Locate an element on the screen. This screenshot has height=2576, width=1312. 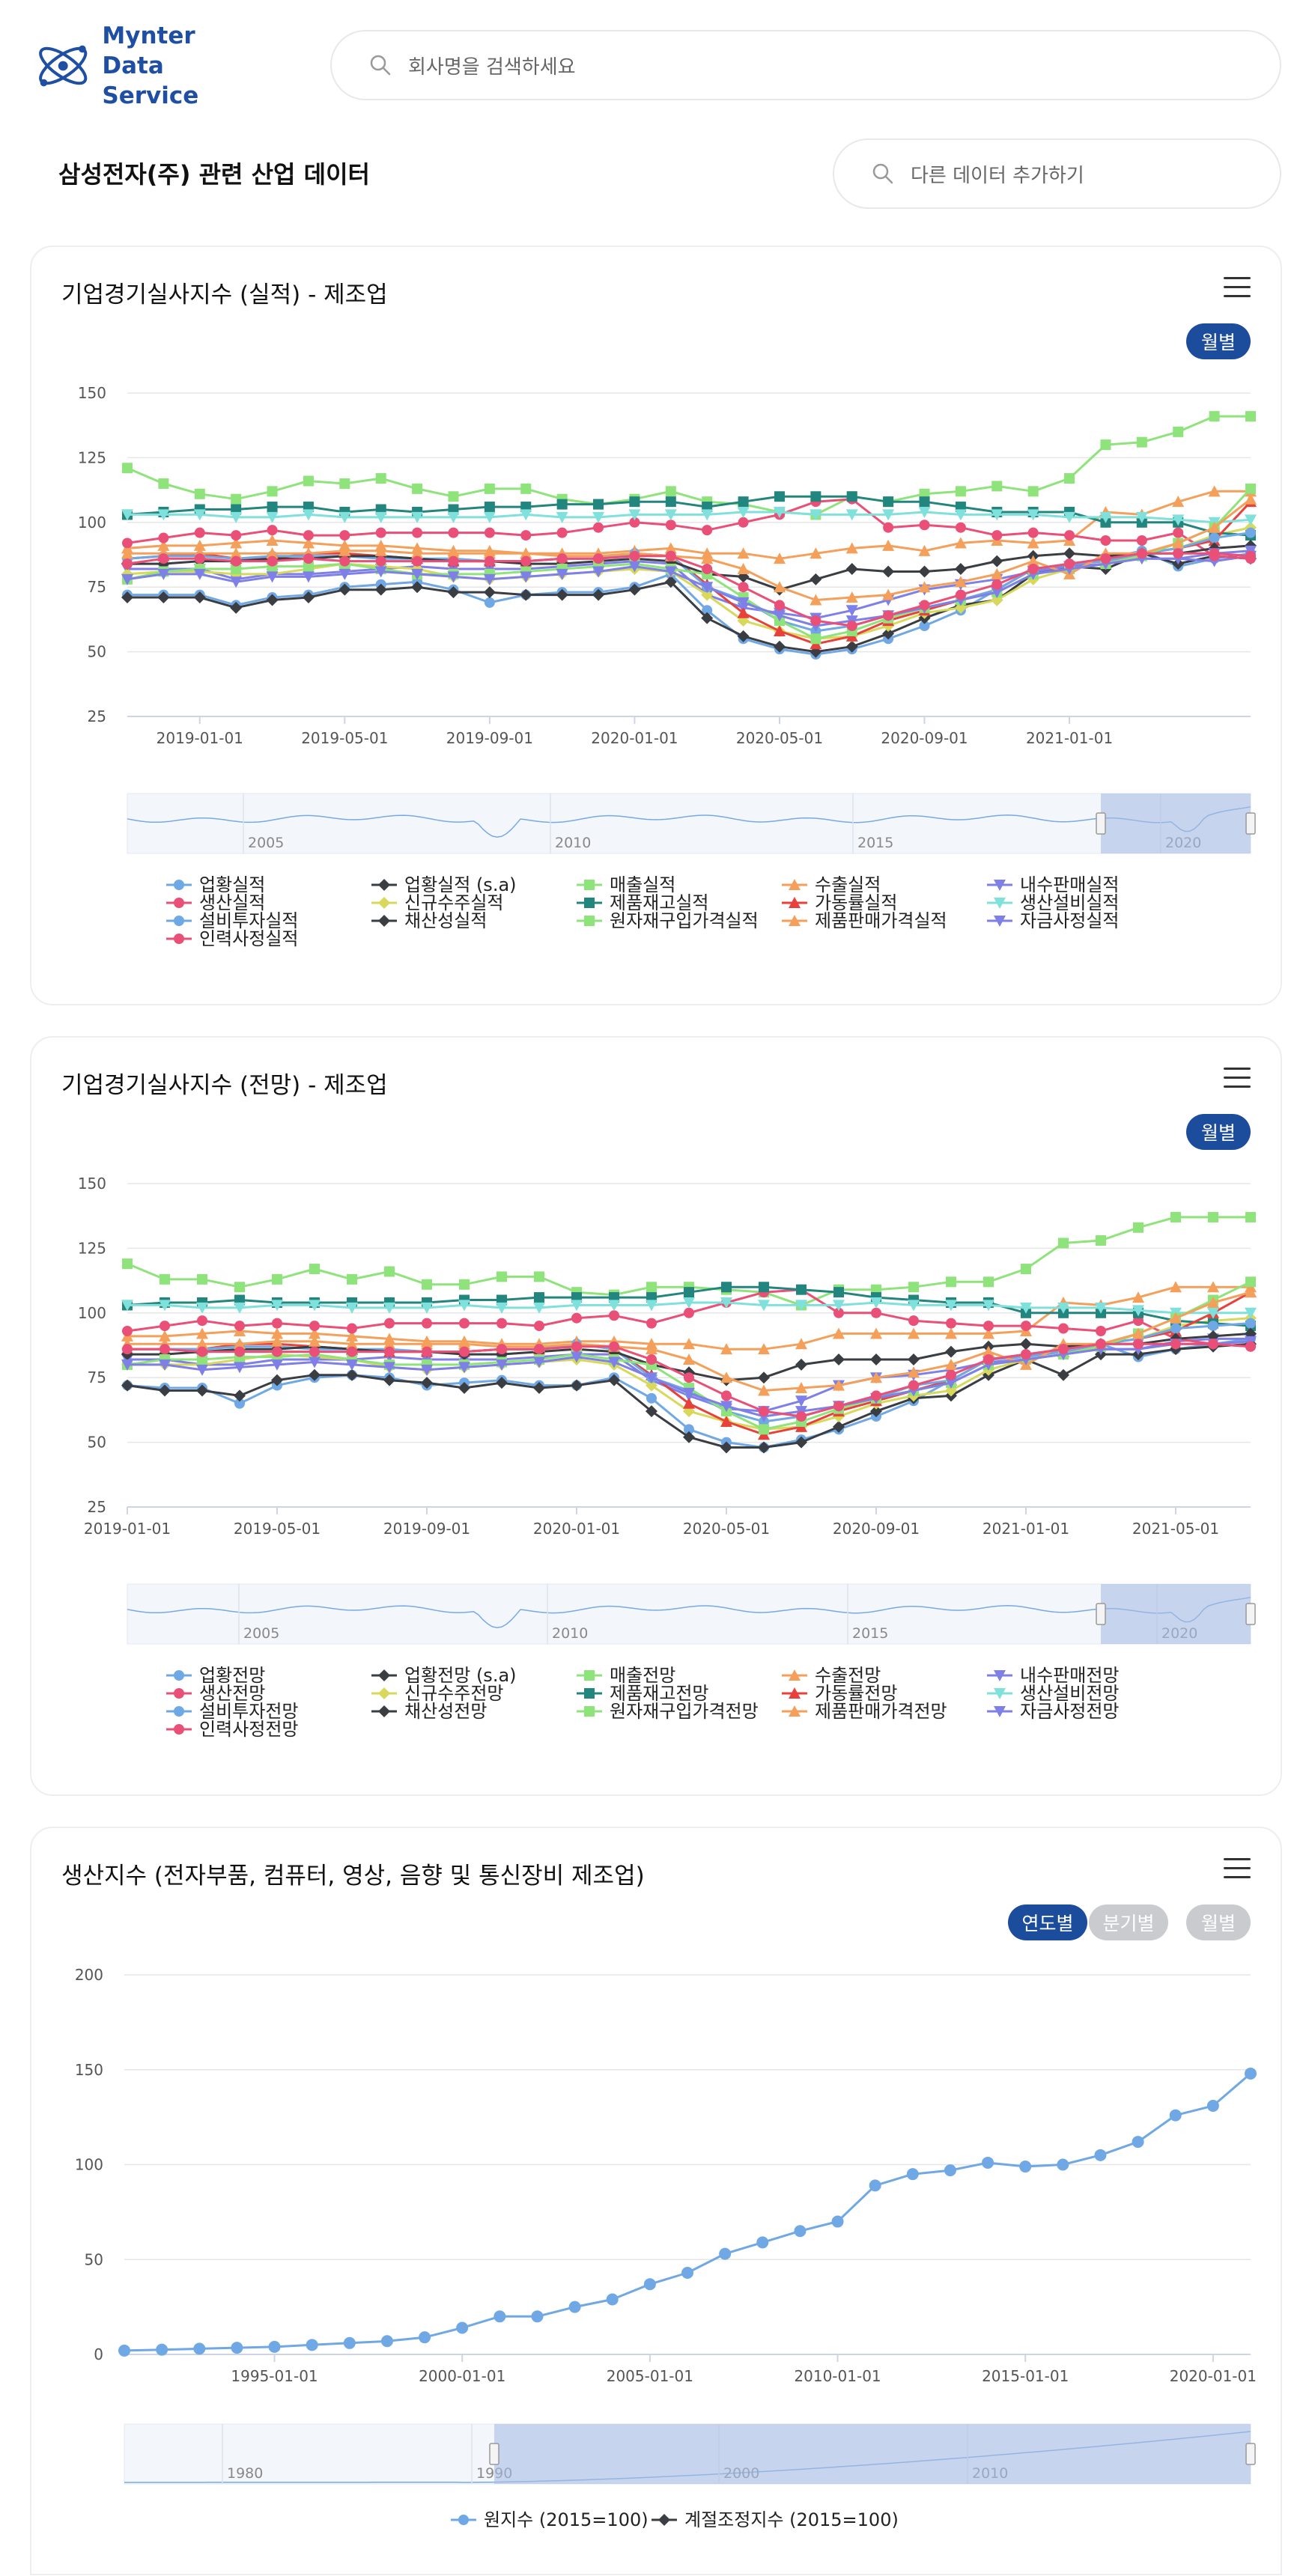
search-placeholder: 회사명을 검색하세요 is located at coordinates (492, 67).